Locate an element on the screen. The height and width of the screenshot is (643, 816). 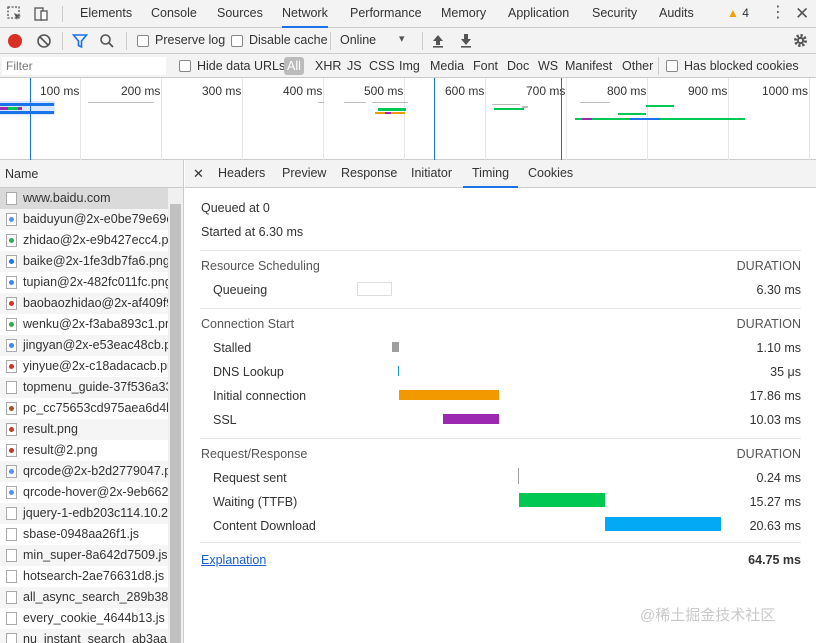
tab-security: Security is located at coordinates (614, 14).